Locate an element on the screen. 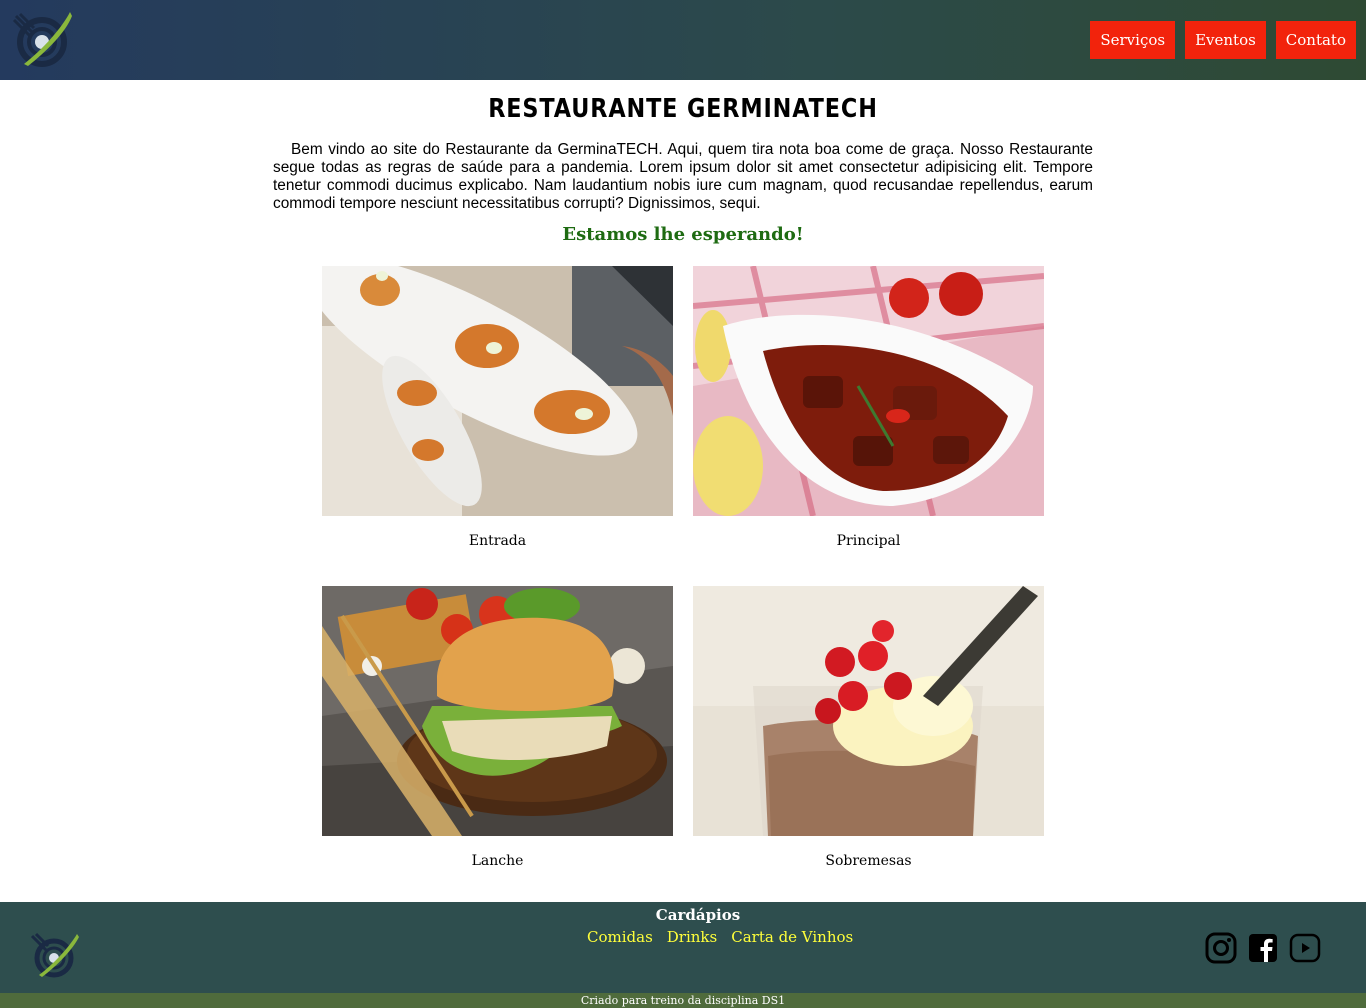 The image size is (1366, 1008). footer-title: Cardápios is located at coordinates (698, 915).